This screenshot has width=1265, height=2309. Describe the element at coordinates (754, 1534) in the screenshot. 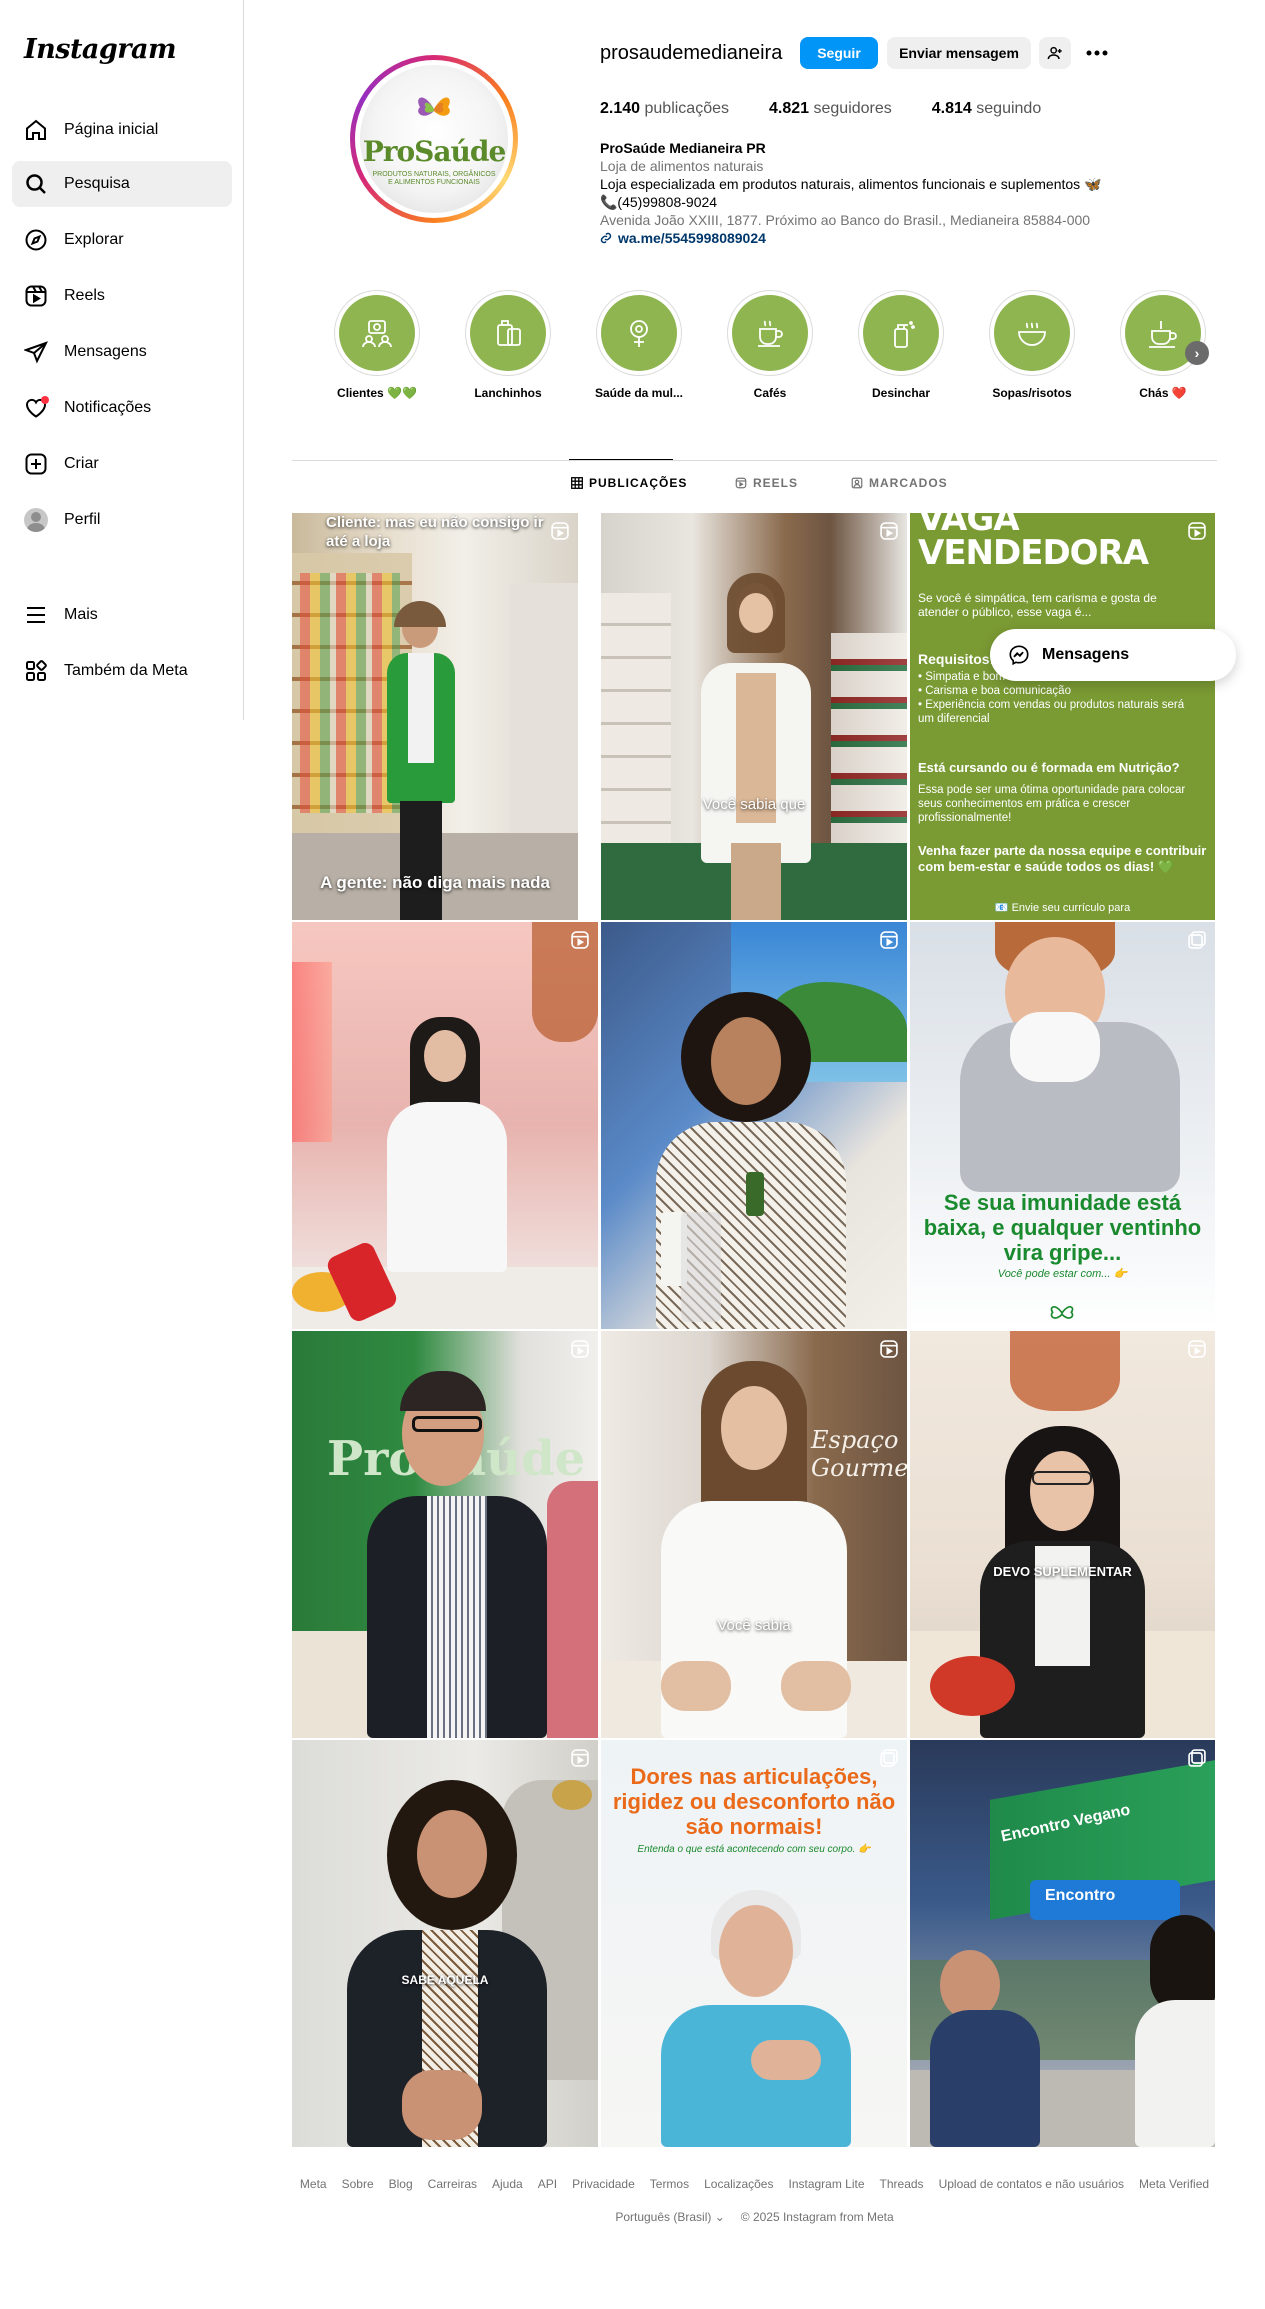

I see `post-tile: Espaço Gourmet Você sabia` at that location.